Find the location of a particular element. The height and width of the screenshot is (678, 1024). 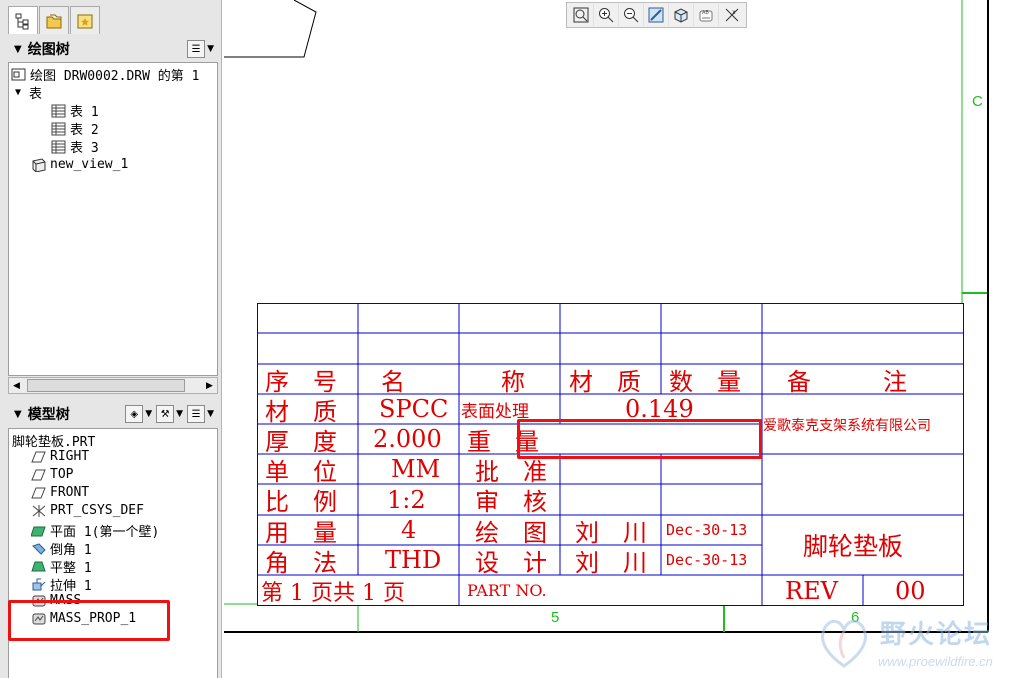

horizontal-scrollbar: ◀ ▶ is located at coordinates (113, 385).